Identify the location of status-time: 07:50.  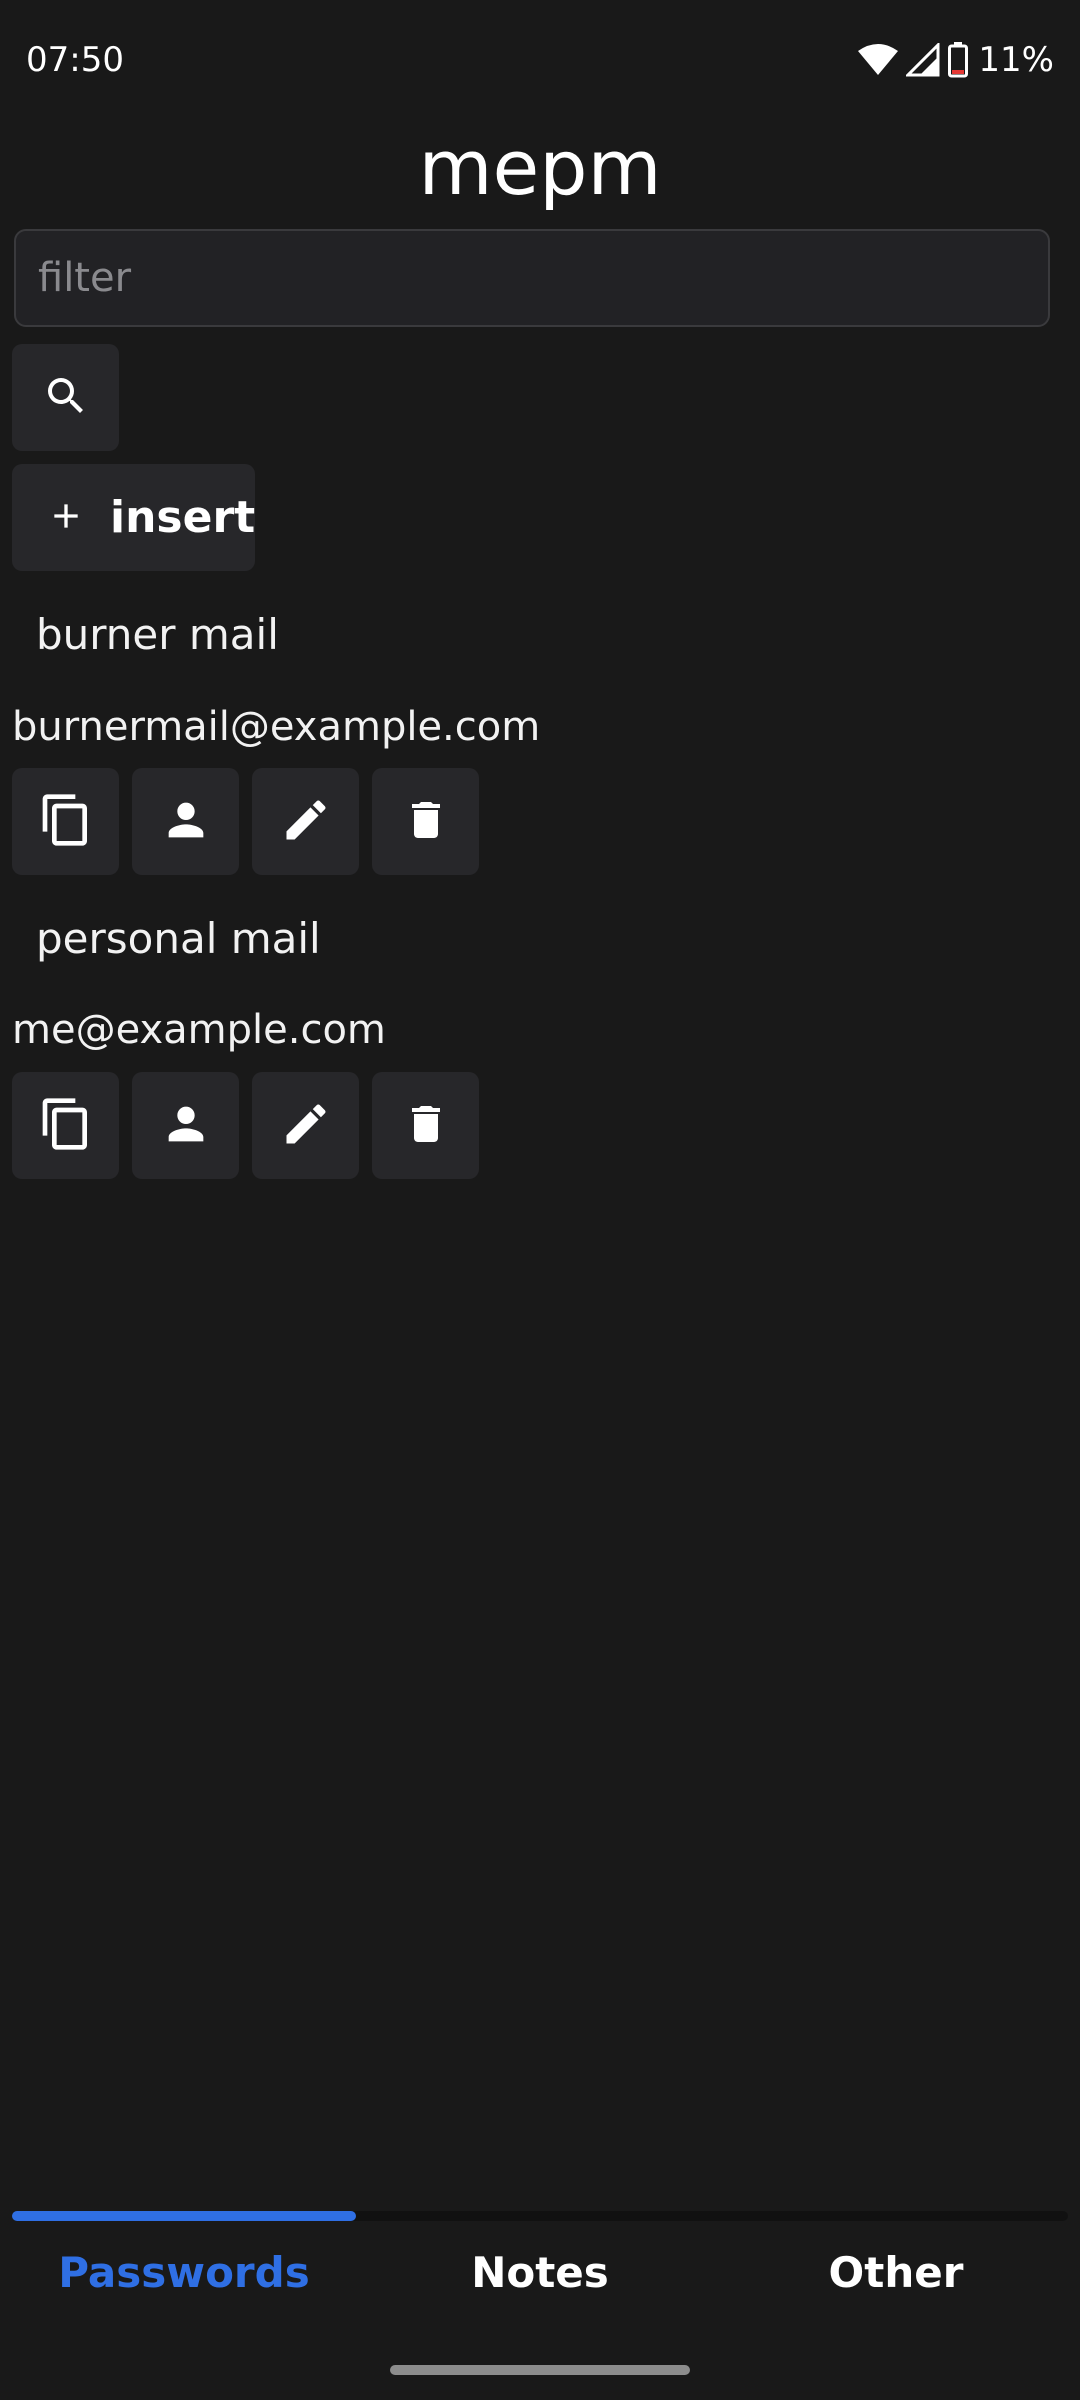
(75, 60).